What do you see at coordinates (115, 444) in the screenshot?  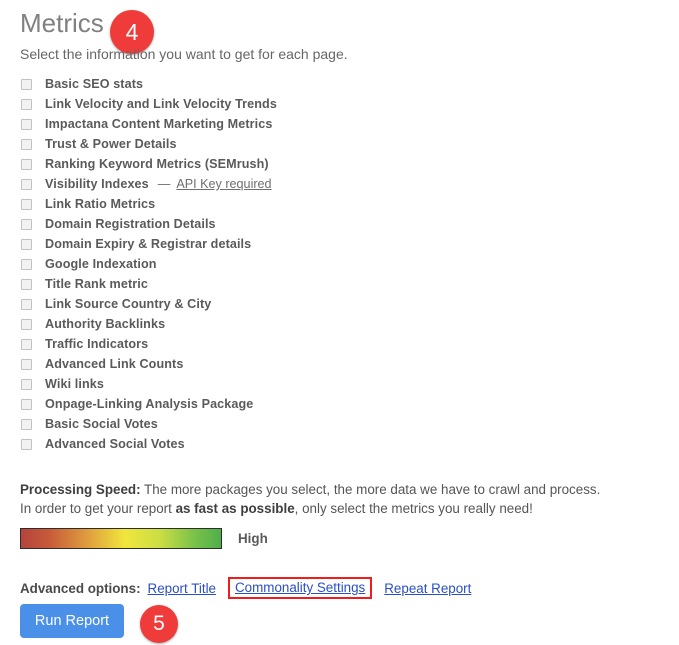 I see `metric-label: Advanced Social Votes` at bounding box center [115, 444].